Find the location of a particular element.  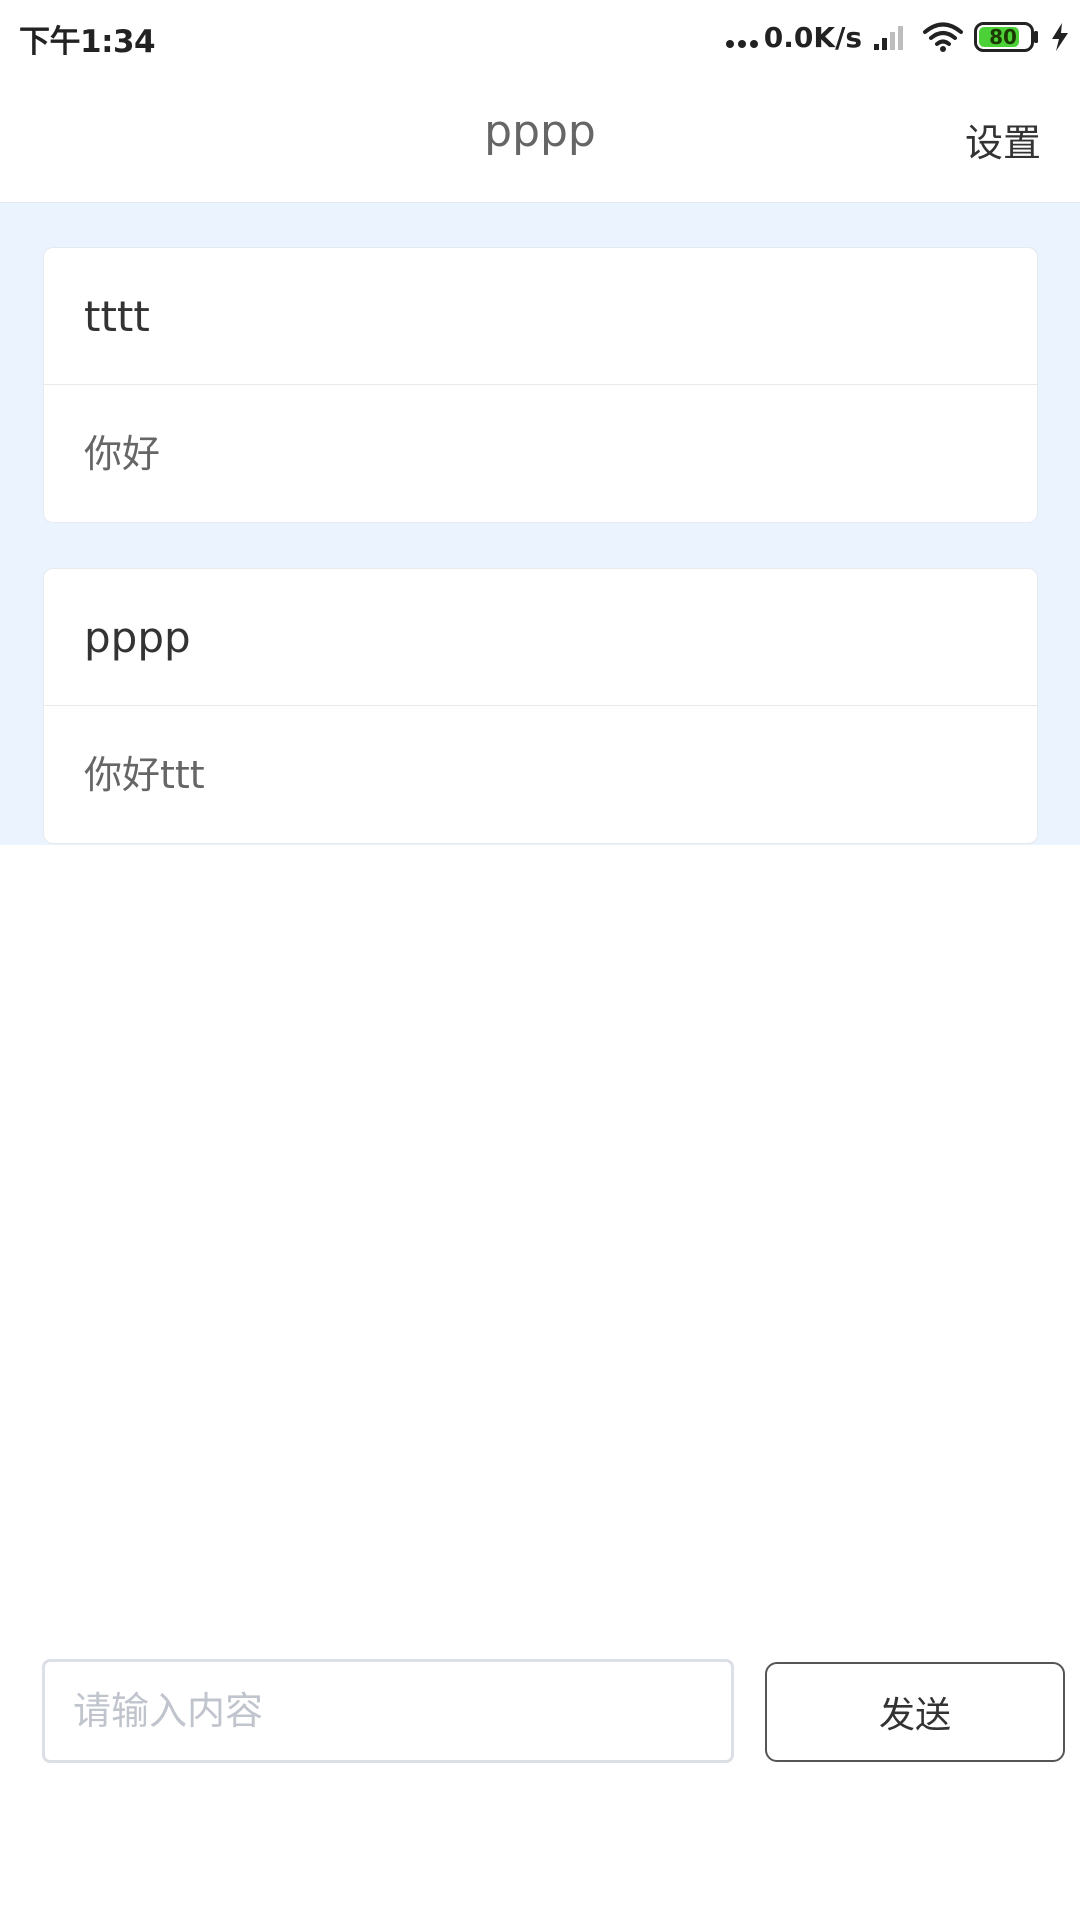

charging-bolt-icon is located at coordinates (1060, 37).